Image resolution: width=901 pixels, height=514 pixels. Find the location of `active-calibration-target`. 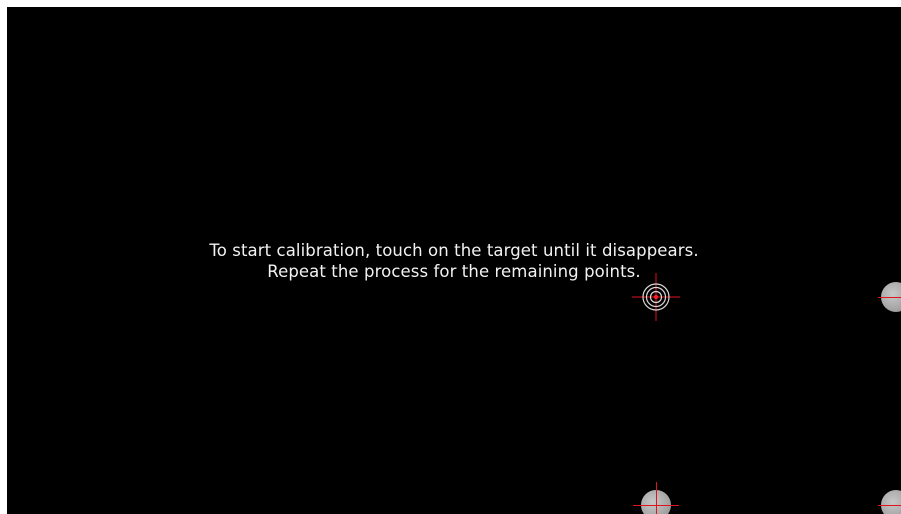

active-calibration-target is located at coordinates (656, 297).